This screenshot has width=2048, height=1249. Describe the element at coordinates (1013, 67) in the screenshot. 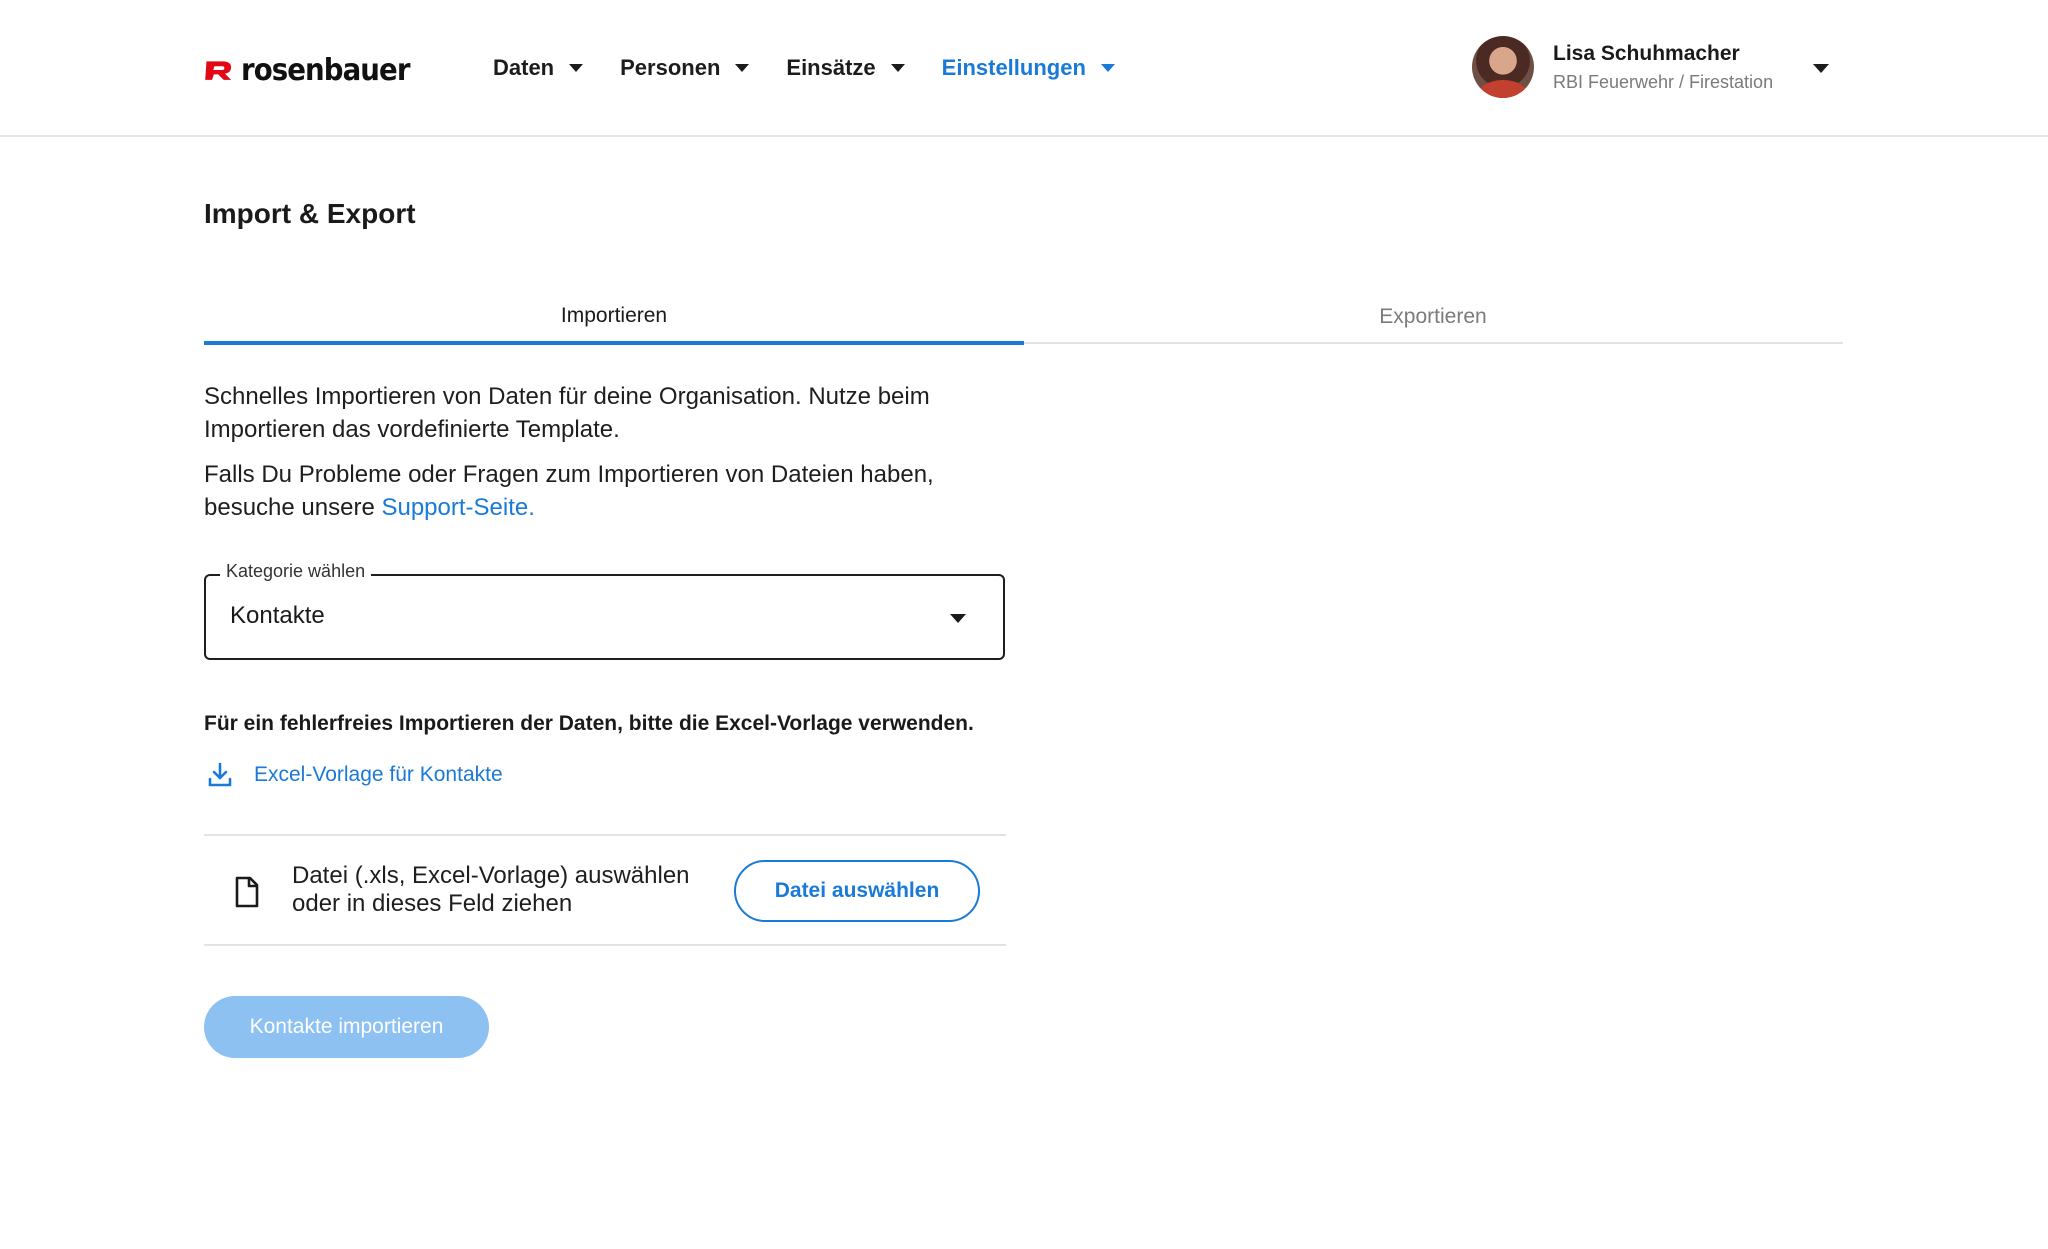

I see `nav-item-label: Einstellungen` at that location.